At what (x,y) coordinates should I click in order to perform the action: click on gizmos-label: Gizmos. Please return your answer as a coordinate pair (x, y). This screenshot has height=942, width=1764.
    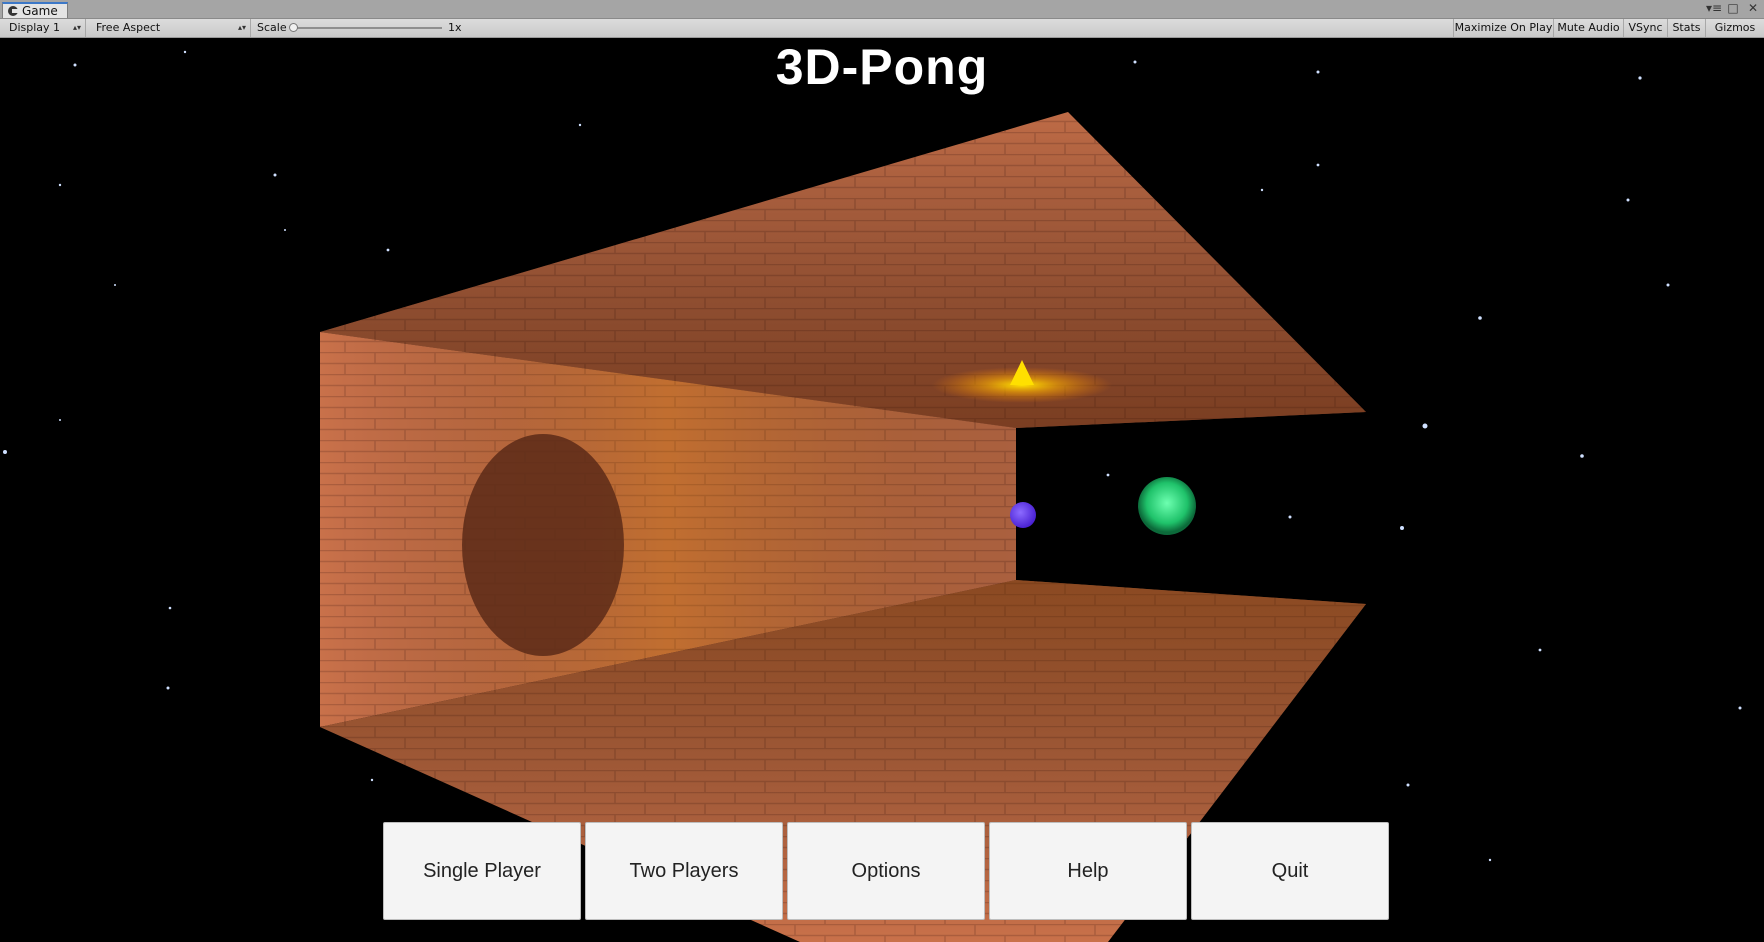
    Looking at the image, I should click on (1735, 27).